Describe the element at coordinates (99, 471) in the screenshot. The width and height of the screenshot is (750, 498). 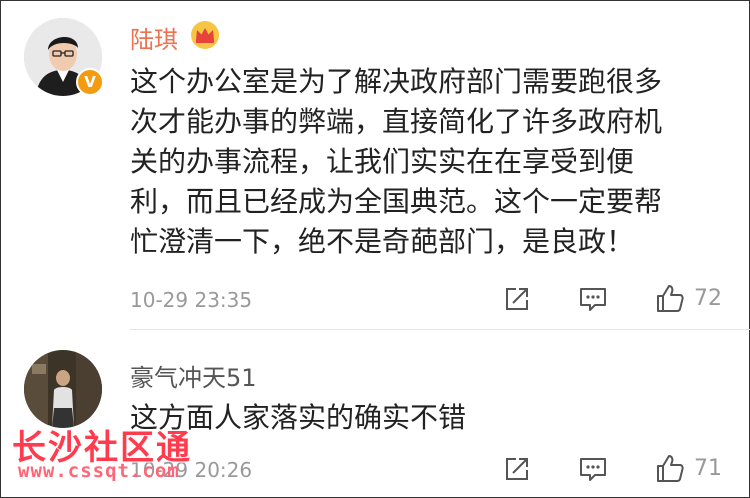
I see `watermark-url: www.cssqt.com` at that location.